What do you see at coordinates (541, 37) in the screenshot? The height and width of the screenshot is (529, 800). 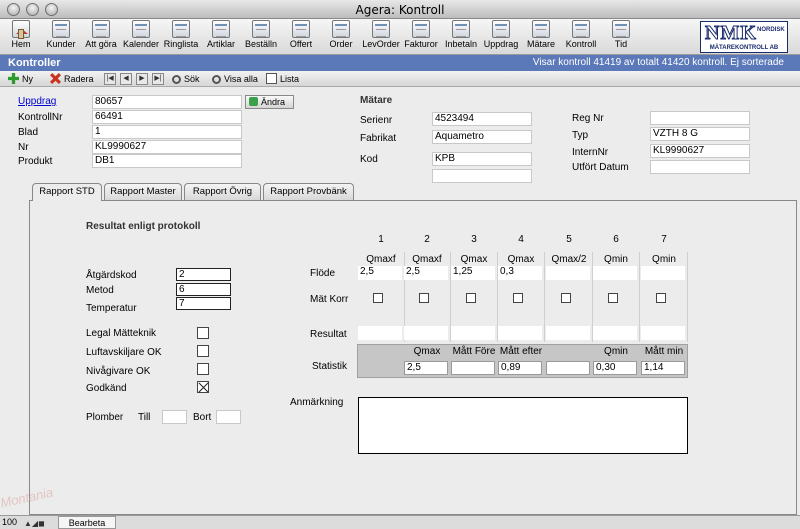 I see `toolbar-button-13: Mätare` at bounding box center [541, 37].